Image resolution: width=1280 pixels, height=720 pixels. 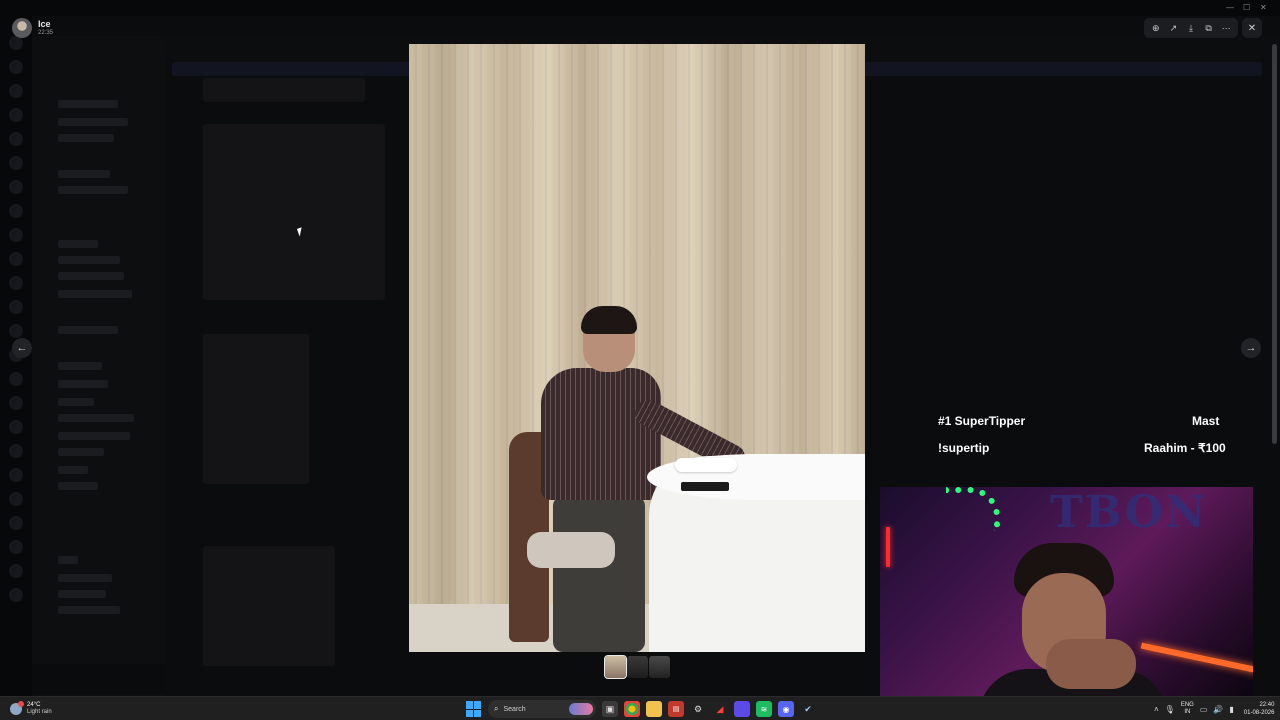 I want to click on previous-image-button: ←, so click(x=22, y=348).